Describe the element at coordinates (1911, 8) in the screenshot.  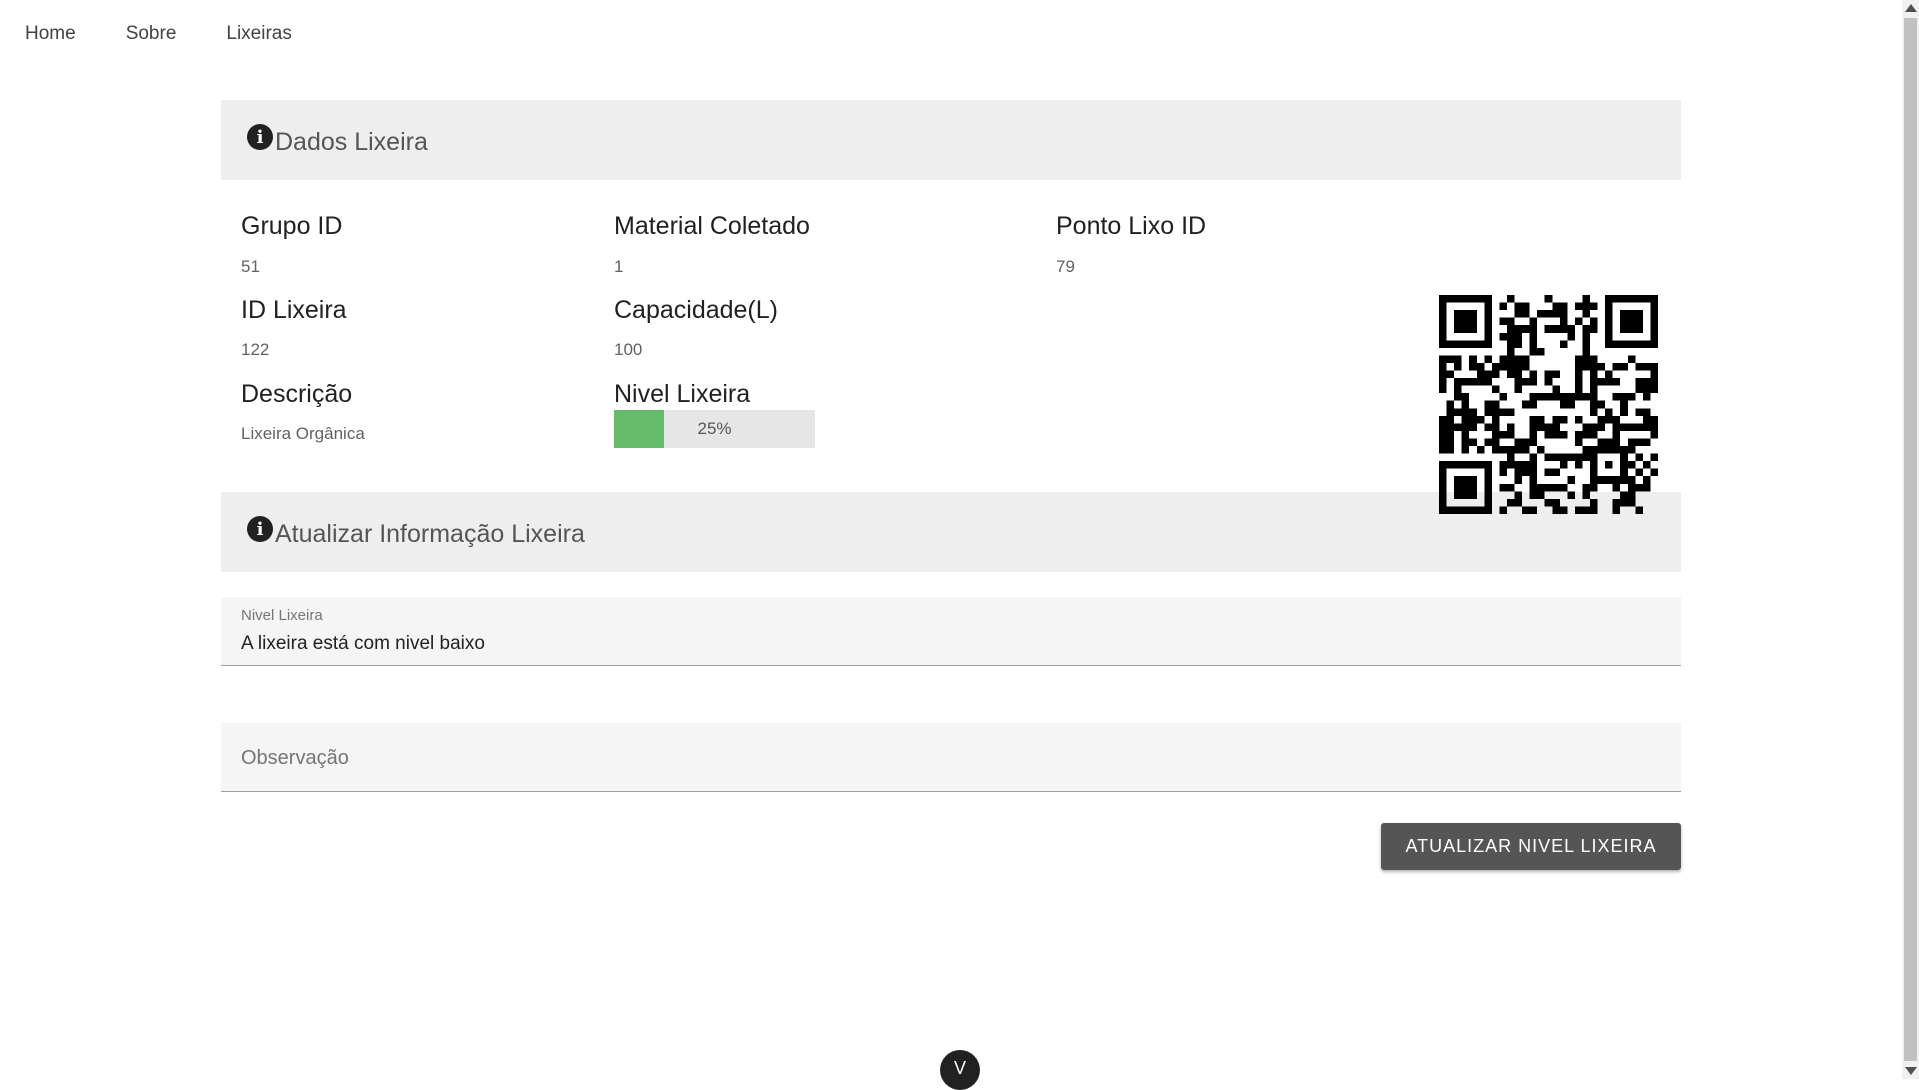
I see `scroll-up-arrow-icon` at that location.